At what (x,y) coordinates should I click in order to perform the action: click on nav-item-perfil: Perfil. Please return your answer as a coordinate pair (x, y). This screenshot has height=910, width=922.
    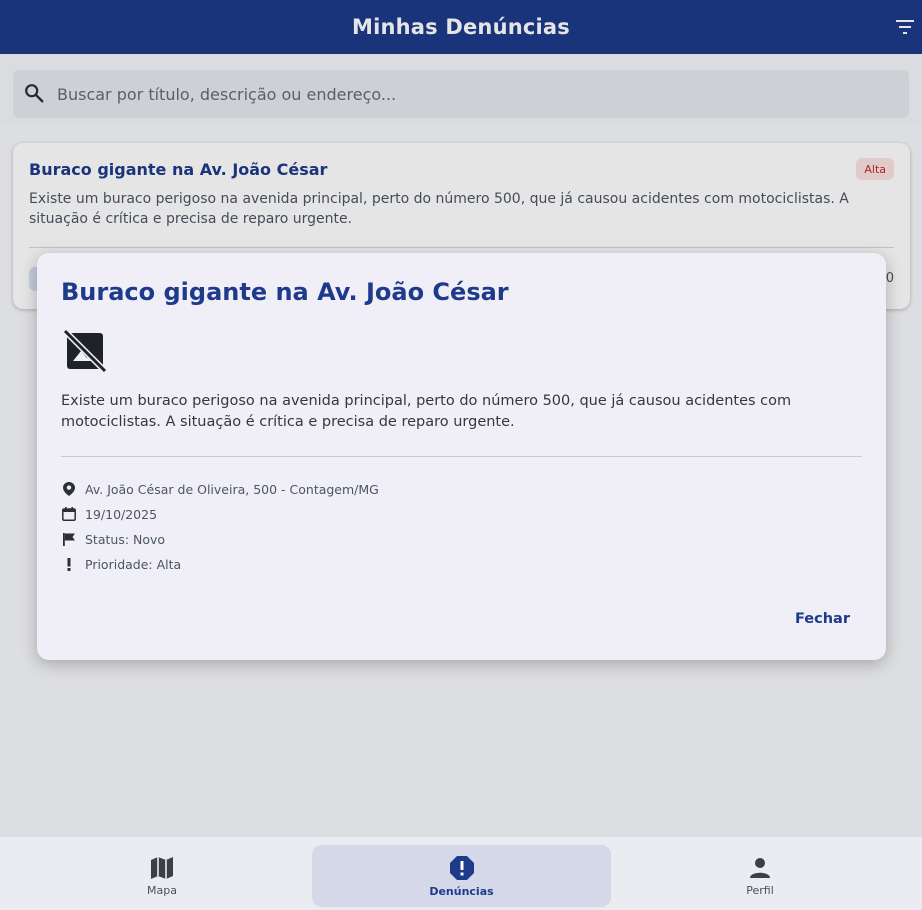
    Looking at the image, I should click on (760, 876).